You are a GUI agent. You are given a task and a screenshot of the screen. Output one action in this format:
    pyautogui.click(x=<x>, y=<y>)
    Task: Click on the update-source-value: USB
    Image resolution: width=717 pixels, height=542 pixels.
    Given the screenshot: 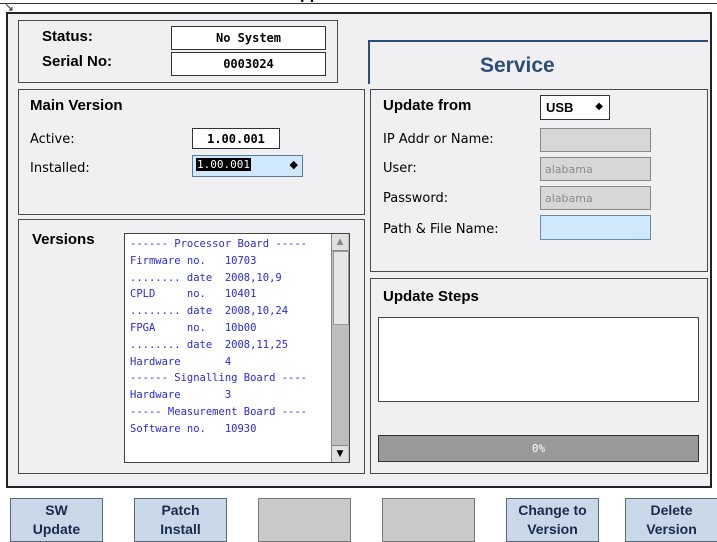 What is the action you would take?
    pyautogui.click(x=560, y=107)
    